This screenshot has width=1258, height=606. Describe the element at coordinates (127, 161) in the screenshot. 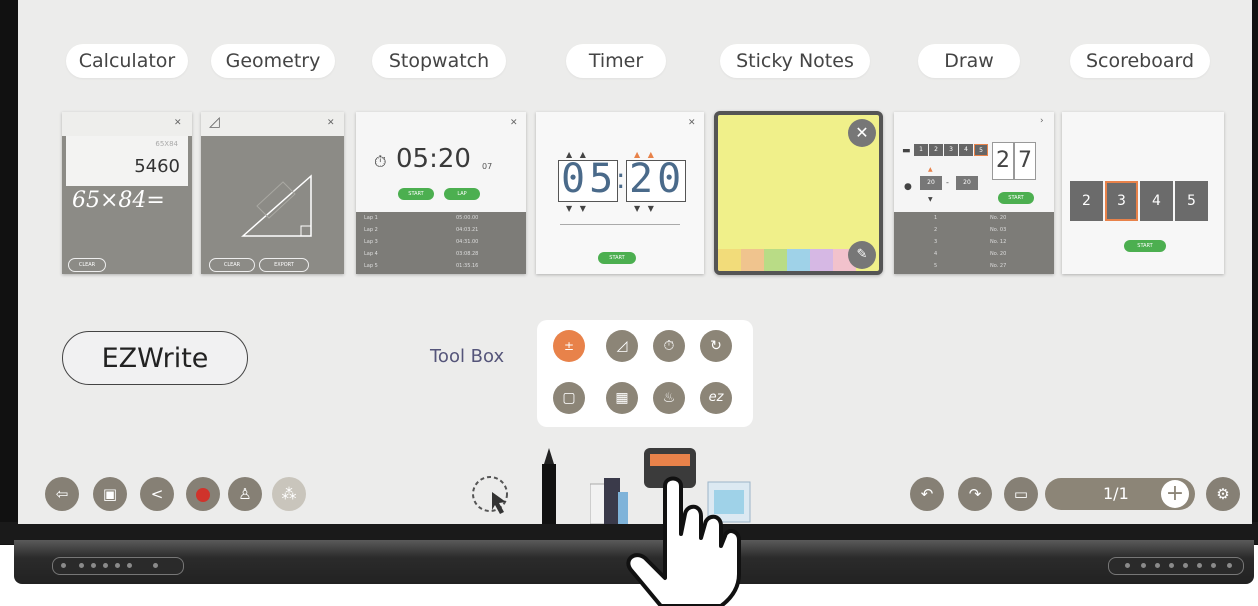

I see `calculator-display: 65X84 5460` at that location.